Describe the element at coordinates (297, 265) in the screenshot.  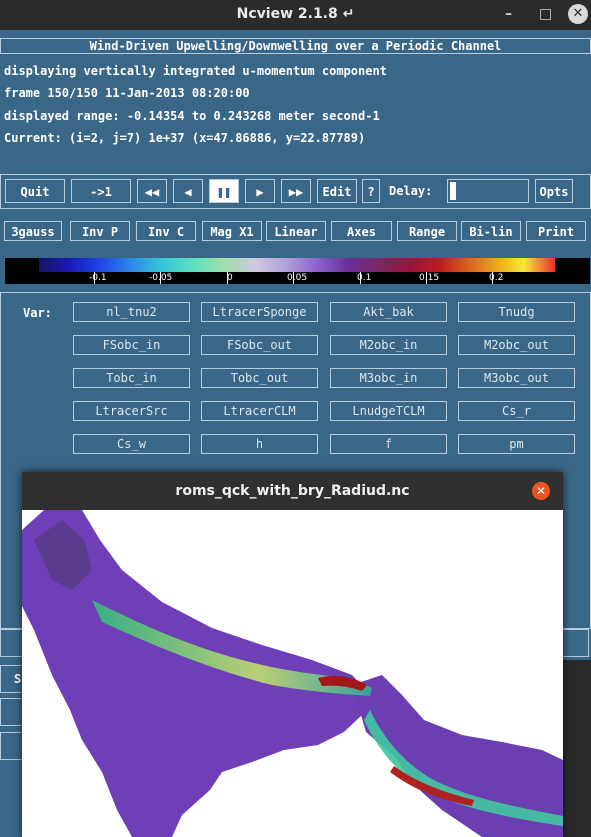
I see `colorbar-gradient` at that location.